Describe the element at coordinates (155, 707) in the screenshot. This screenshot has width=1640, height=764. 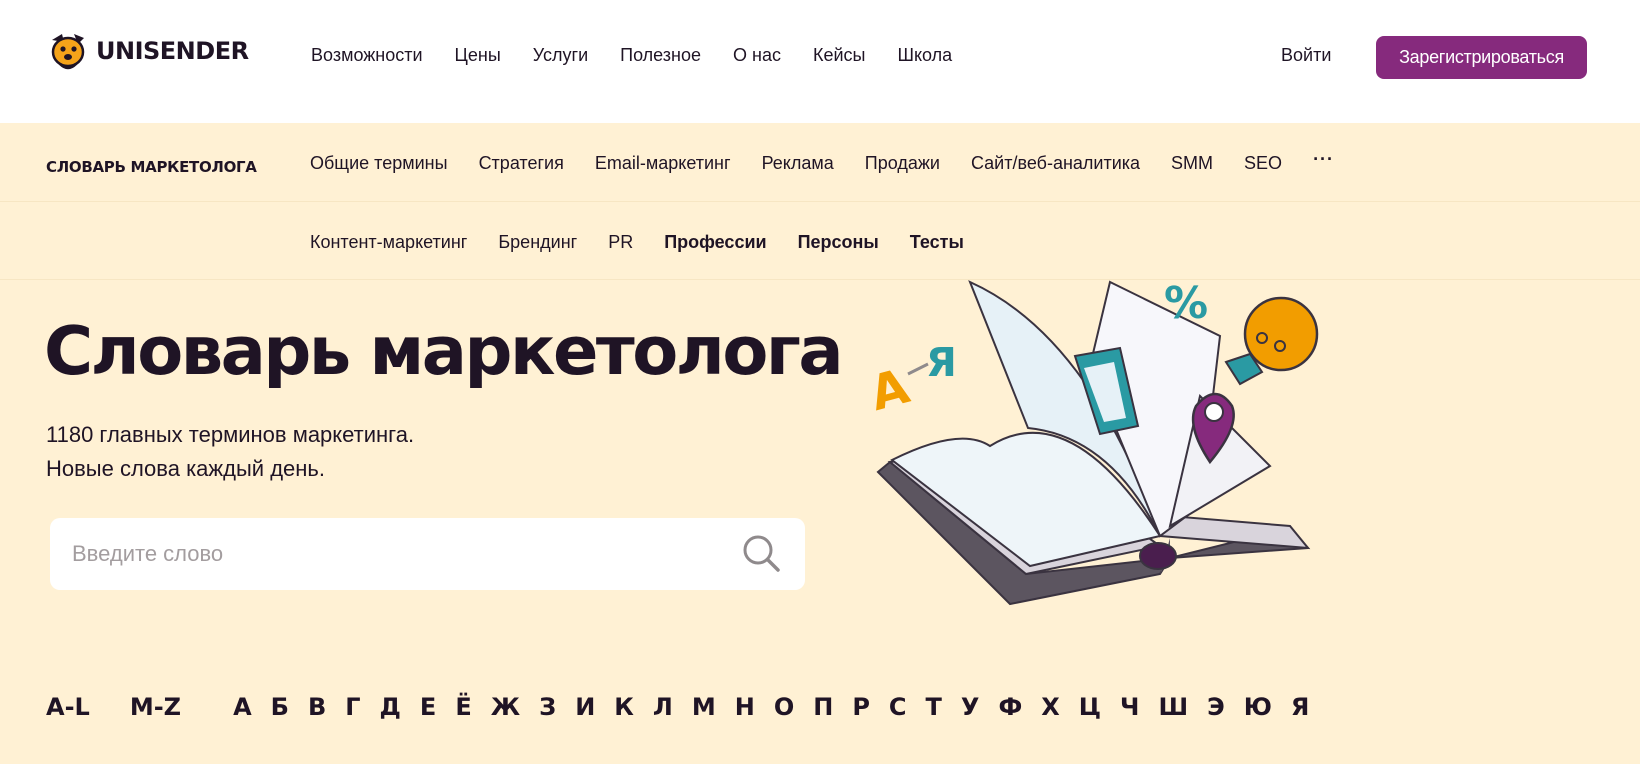
I see `alpha-range-m-z: M-Z` at that location.